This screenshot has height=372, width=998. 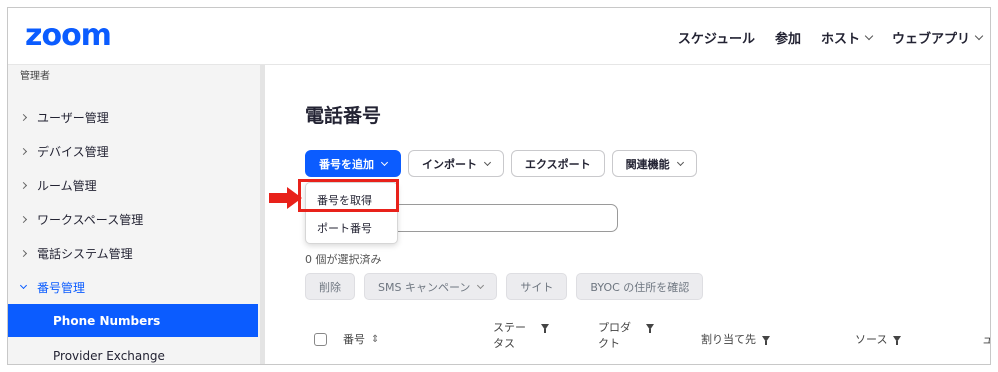 I want to click on zoom-logo: zoom, so click(x=68, y=36).